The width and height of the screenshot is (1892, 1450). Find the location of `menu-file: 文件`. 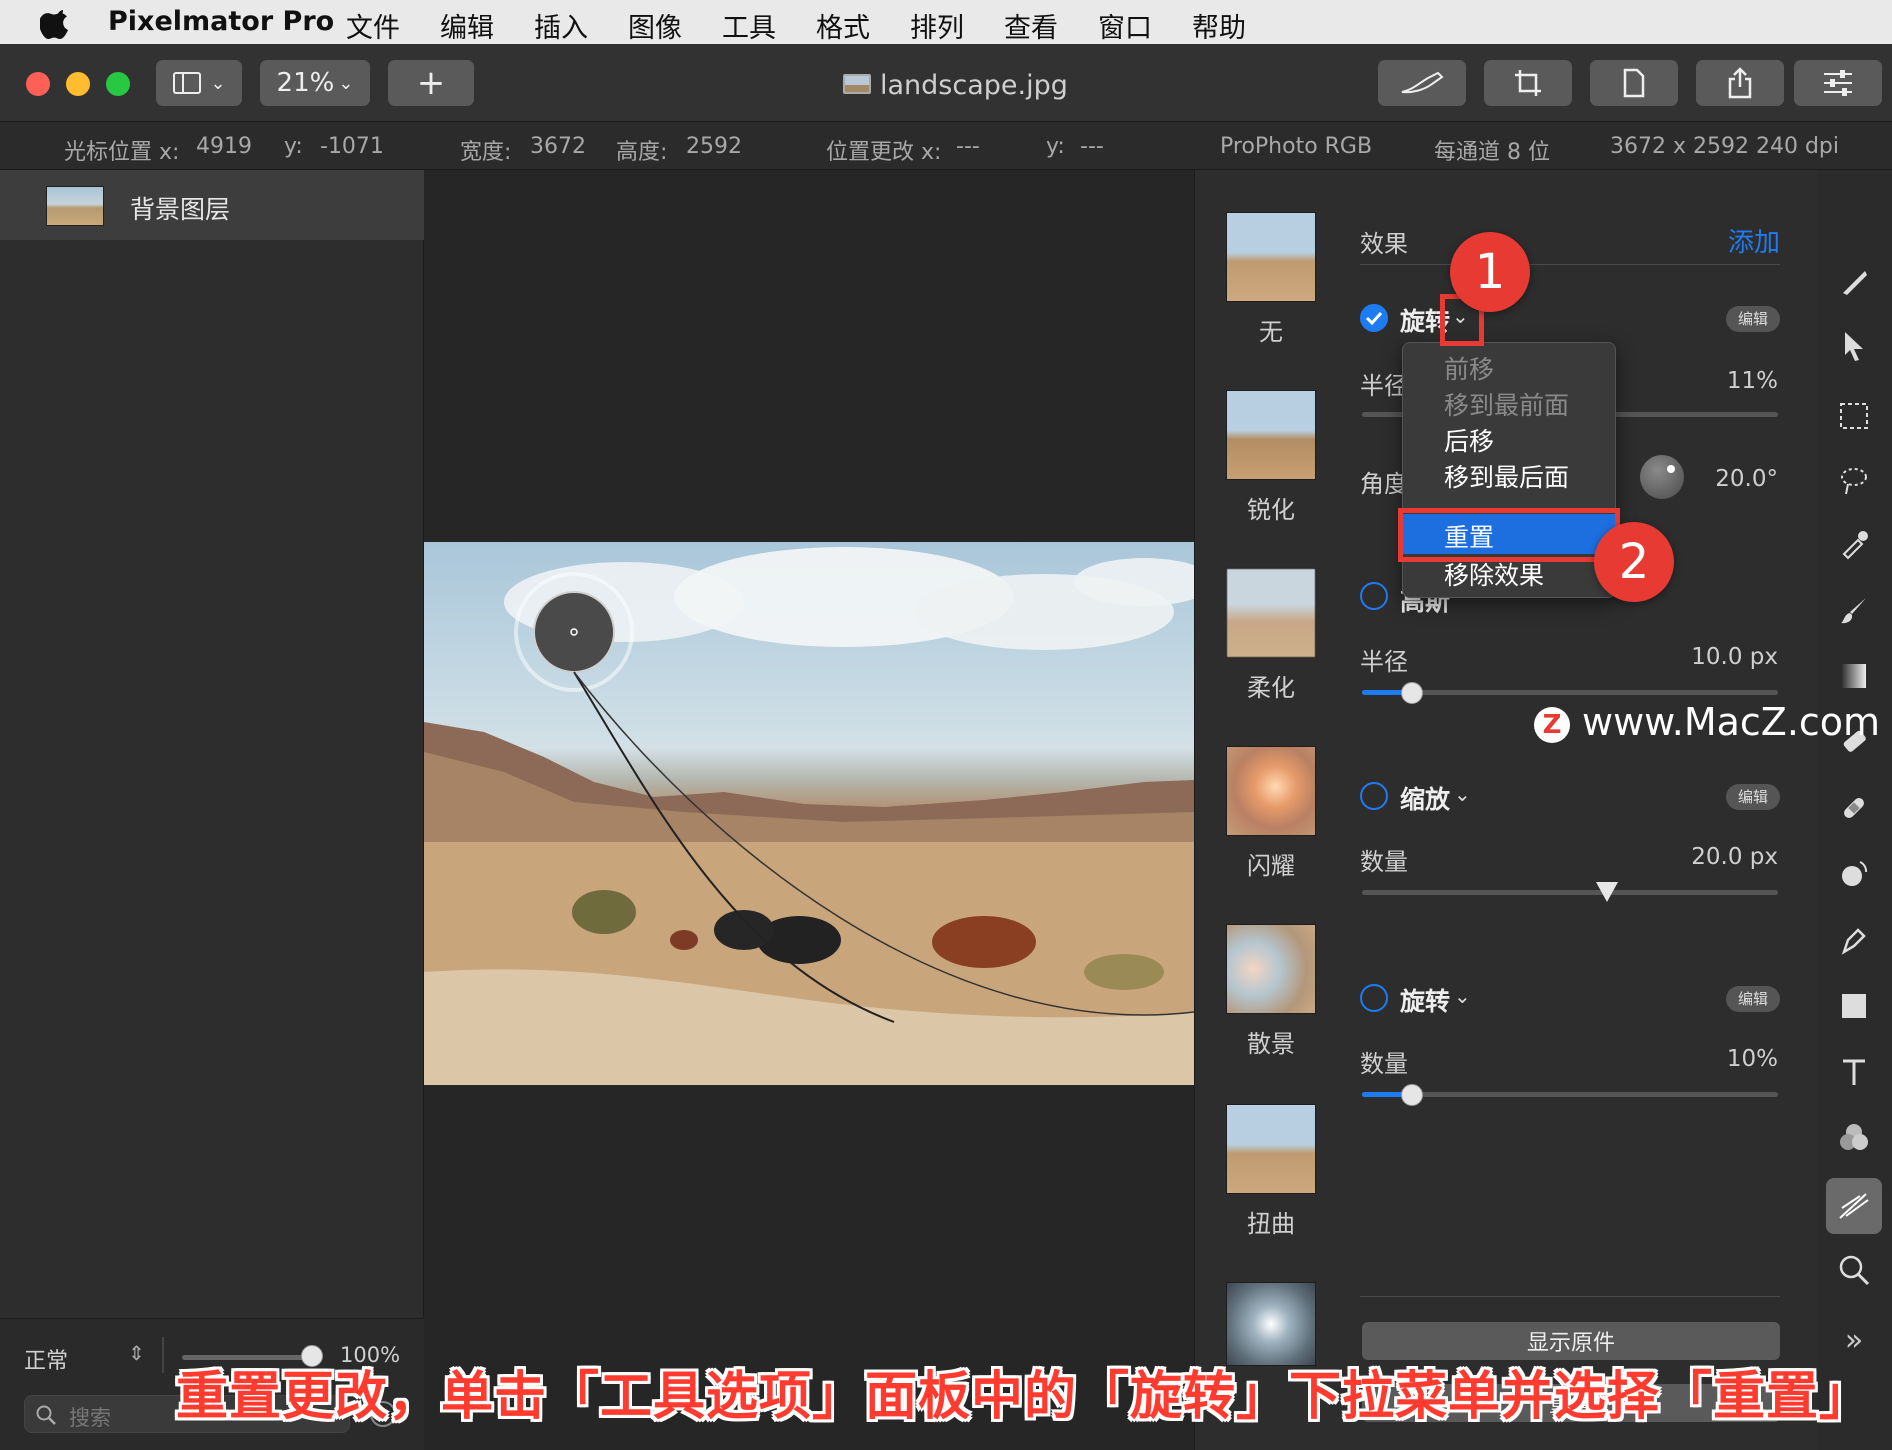

menu-file: 文件 is located at coordinates (373, 25).